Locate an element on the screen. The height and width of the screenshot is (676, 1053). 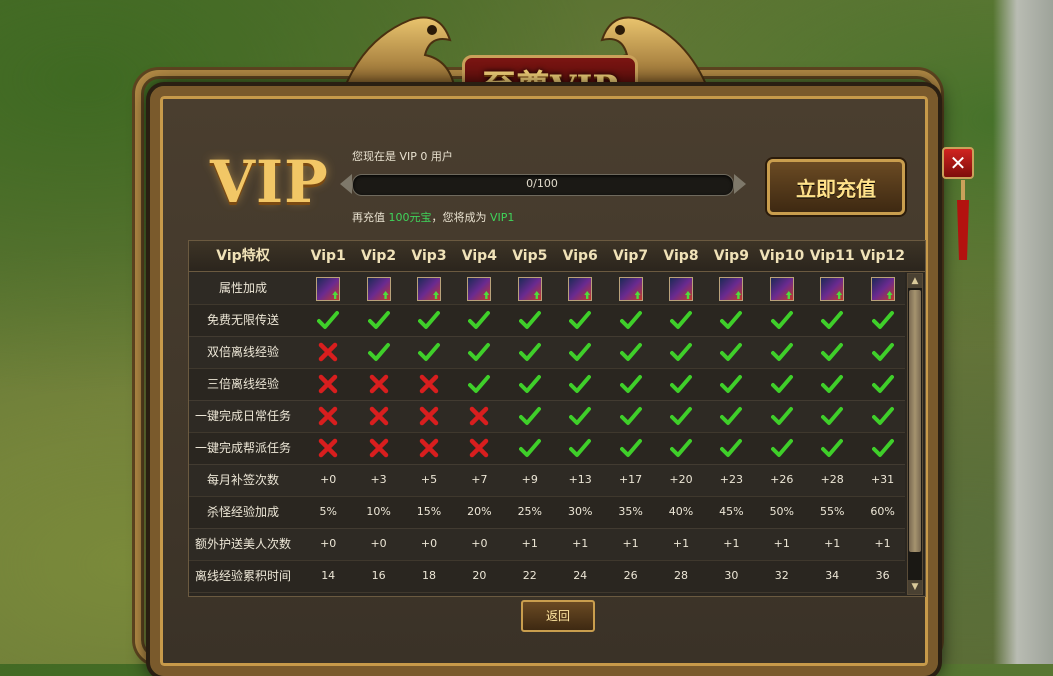
status-prefix: 您现在是 is located at coordinates (376, 156).